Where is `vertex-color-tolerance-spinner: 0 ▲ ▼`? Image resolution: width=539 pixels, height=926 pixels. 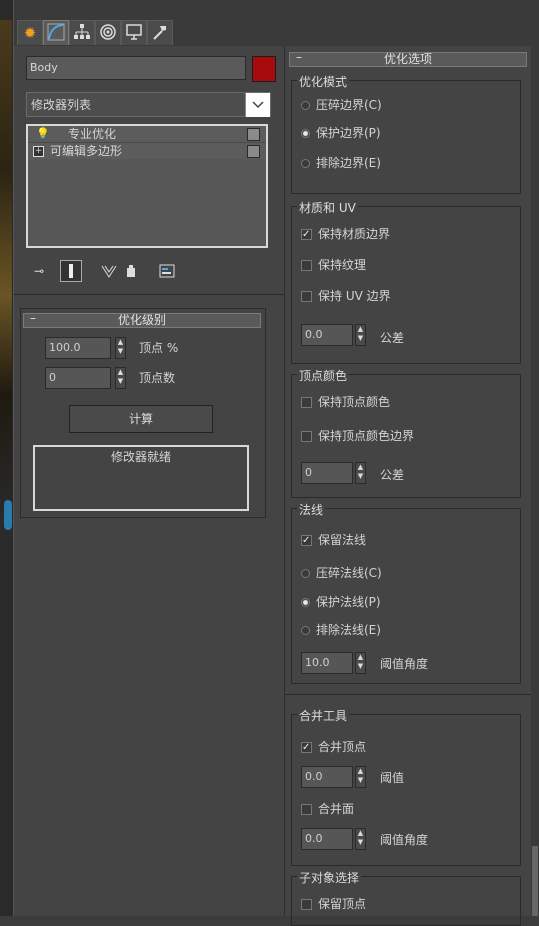
vertex-color-tolerance-spinner: 0 ▲ ▼ is located at coordinates (334, 473).